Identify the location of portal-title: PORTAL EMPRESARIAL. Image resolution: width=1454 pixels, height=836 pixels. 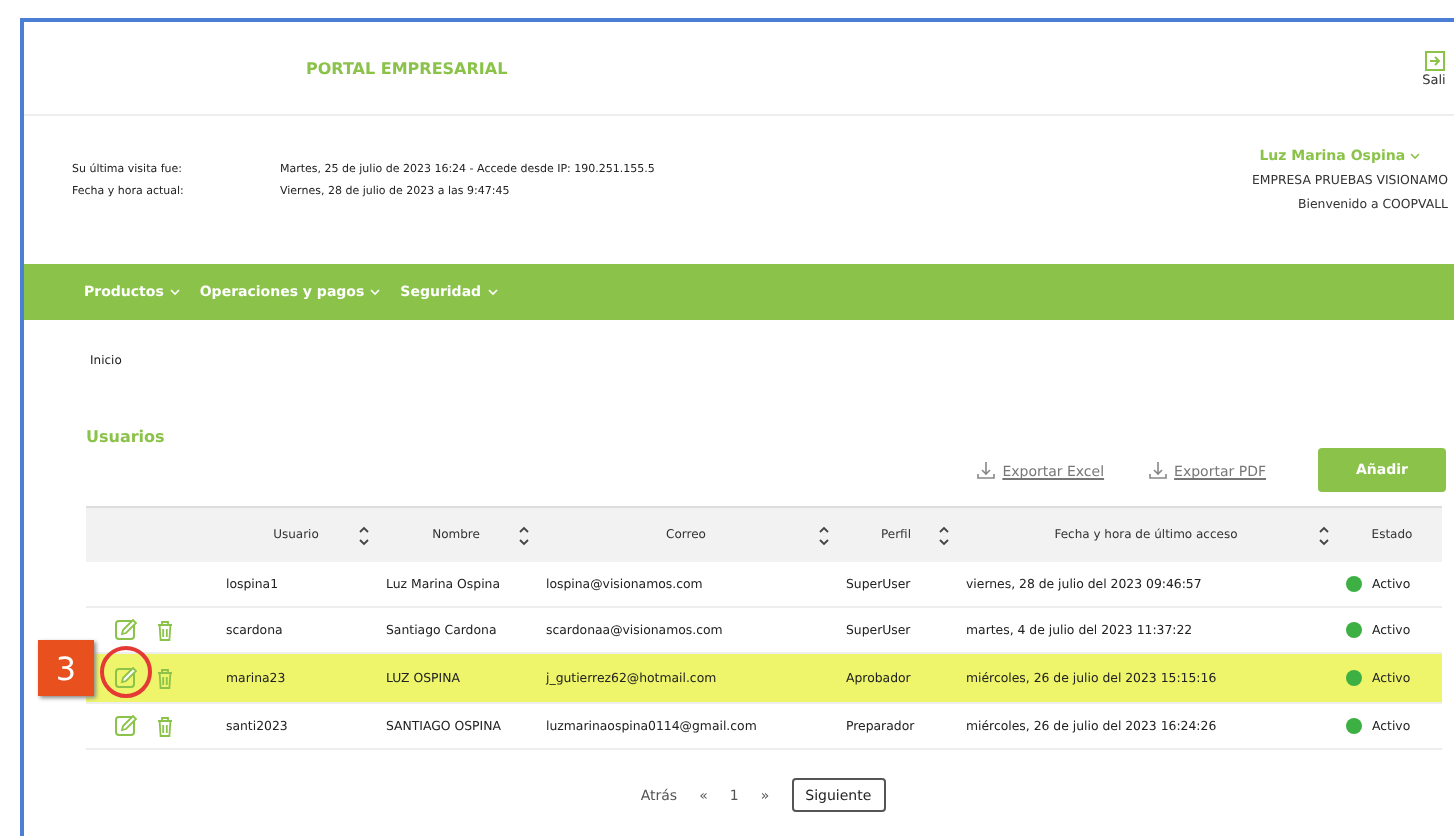
(408, 68).